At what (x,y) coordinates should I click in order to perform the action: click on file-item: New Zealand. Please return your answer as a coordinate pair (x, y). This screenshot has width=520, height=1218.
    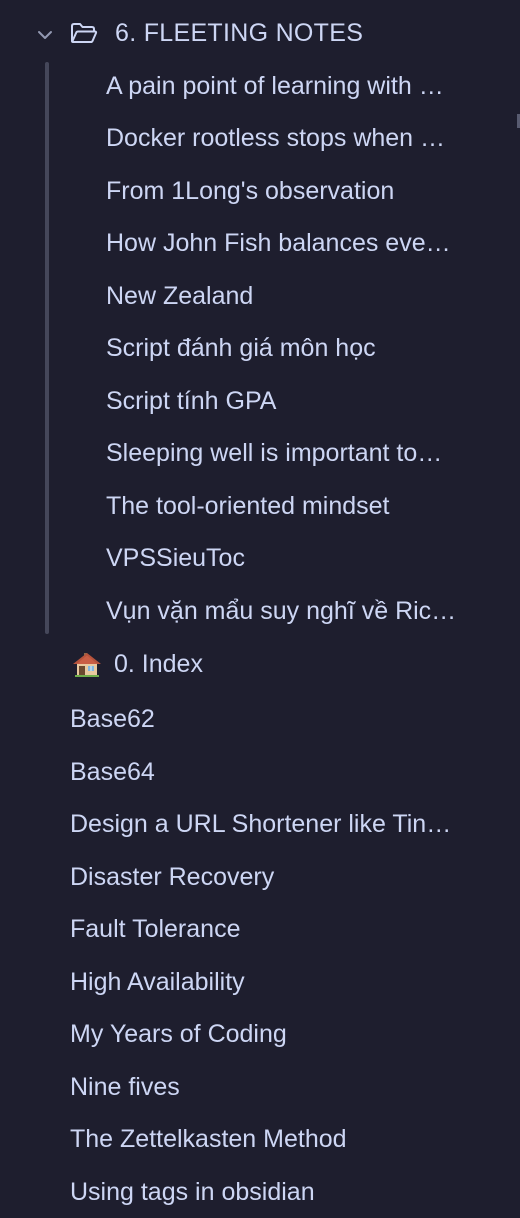
    Looking at the image, I should click on (293, 296).